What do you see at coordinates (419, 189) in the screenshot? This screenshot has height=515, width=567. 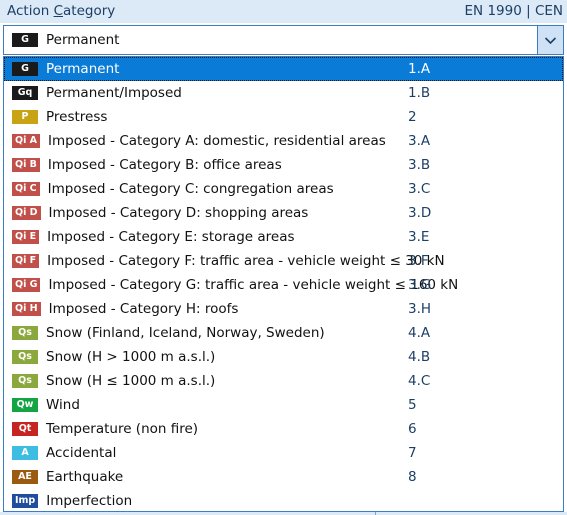 I see `dropdown-option-code: 3.C` at bounding box center [419, 189].